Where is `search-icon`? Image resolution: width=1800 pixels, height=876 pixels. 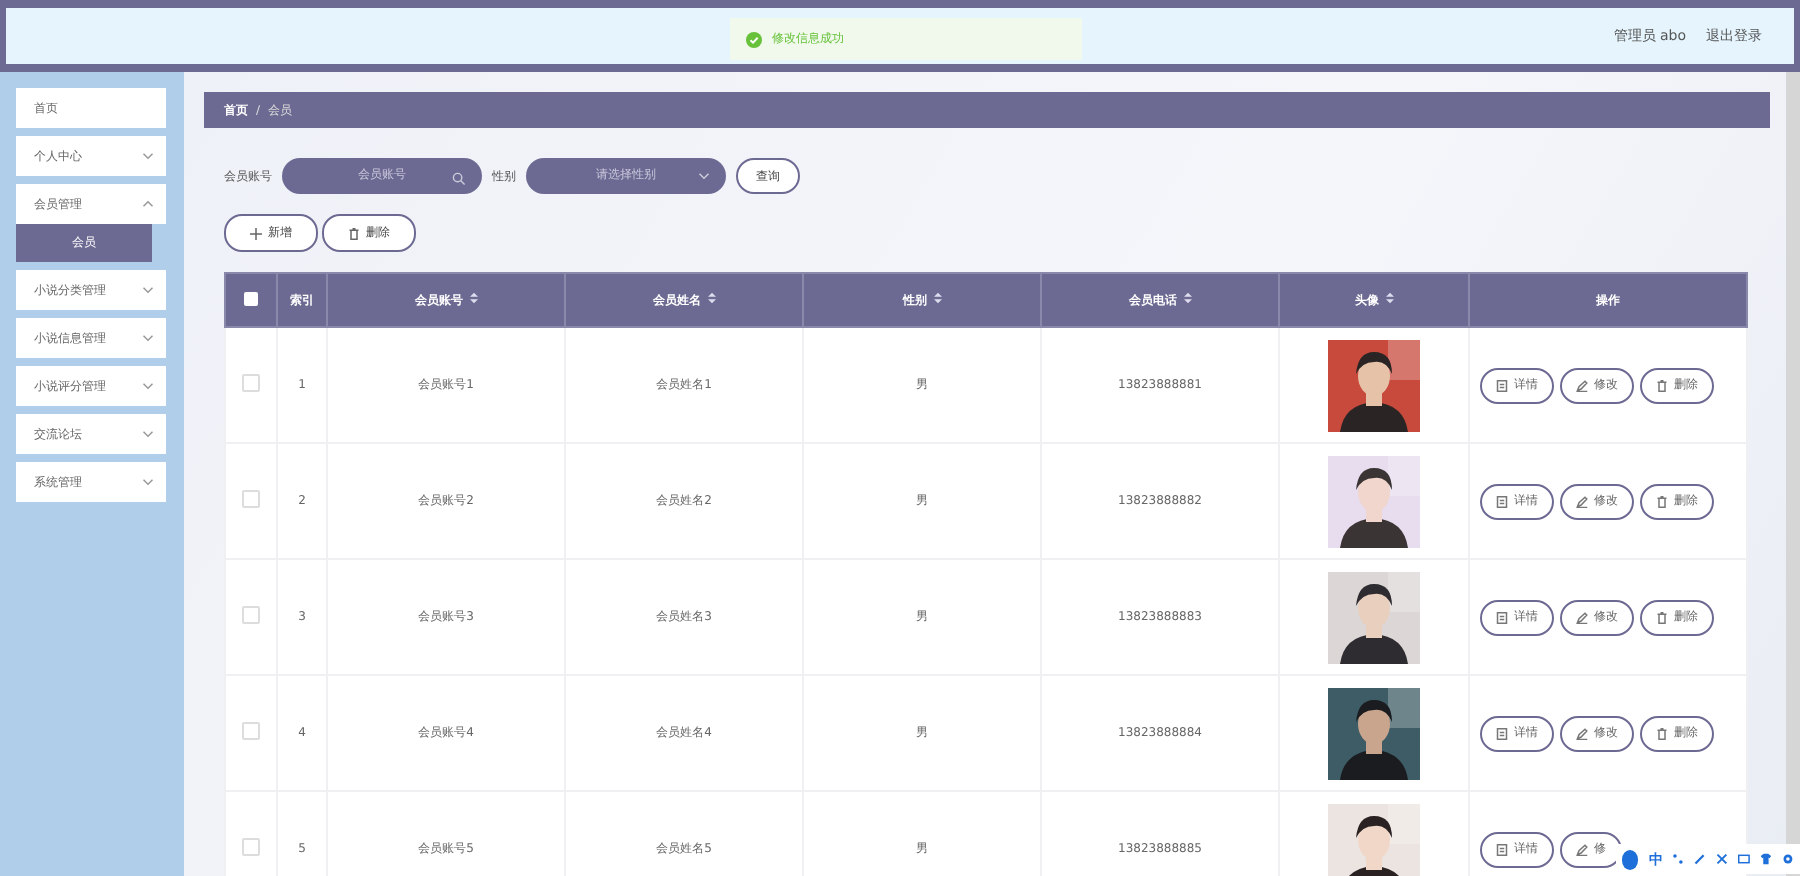
search-icon is located at coordinates (459, 179).